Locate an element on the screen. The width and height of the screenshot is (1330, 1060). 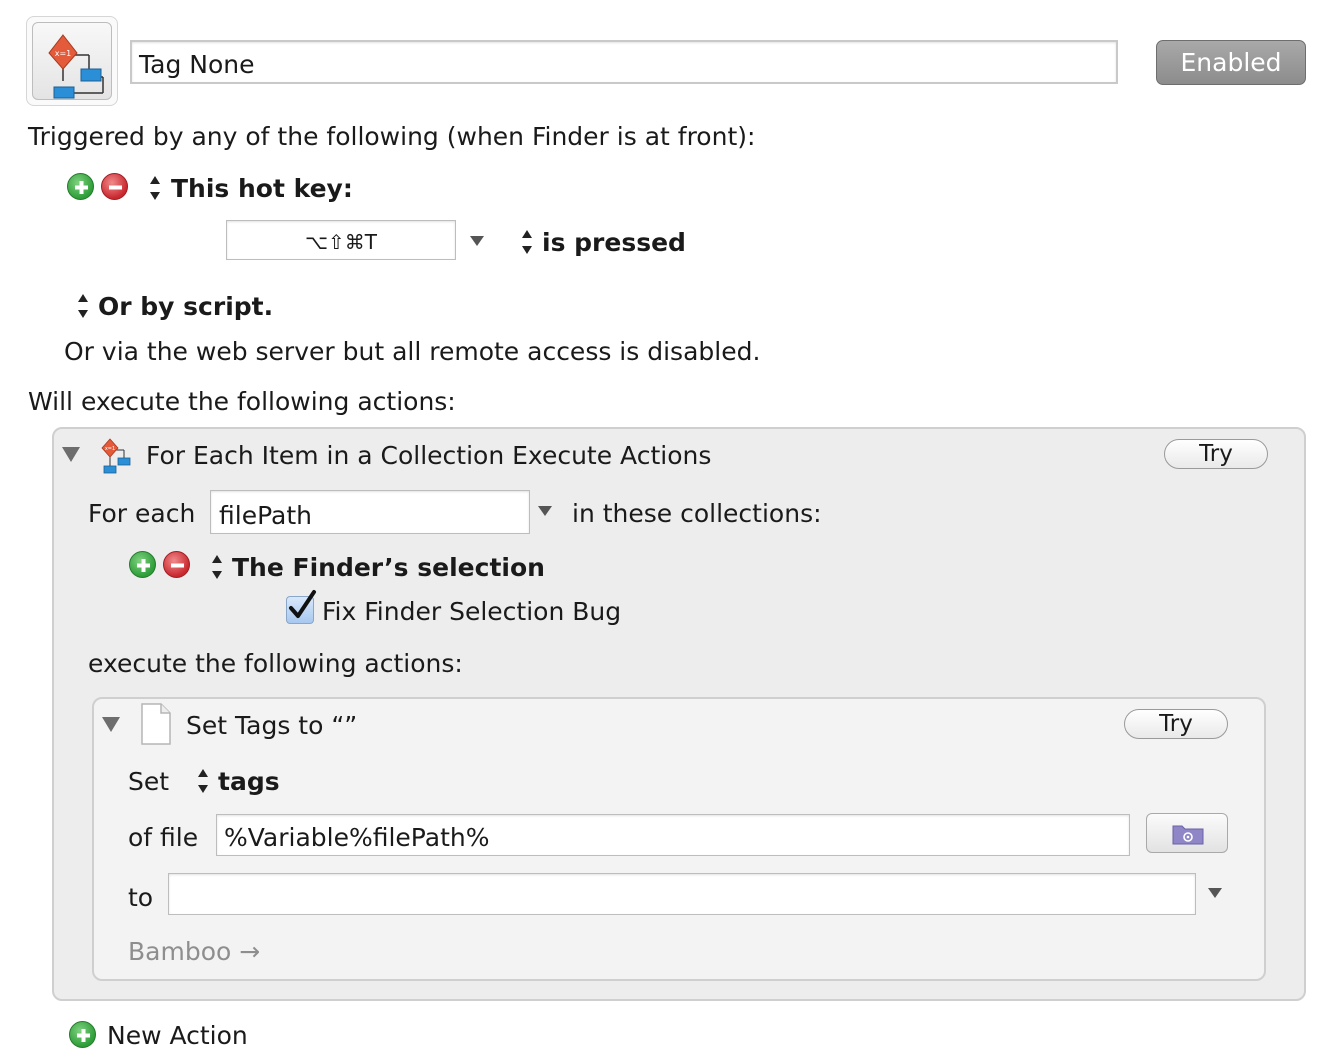
hotkey-condition-stepper-icon is located at coordinates (527, 242).